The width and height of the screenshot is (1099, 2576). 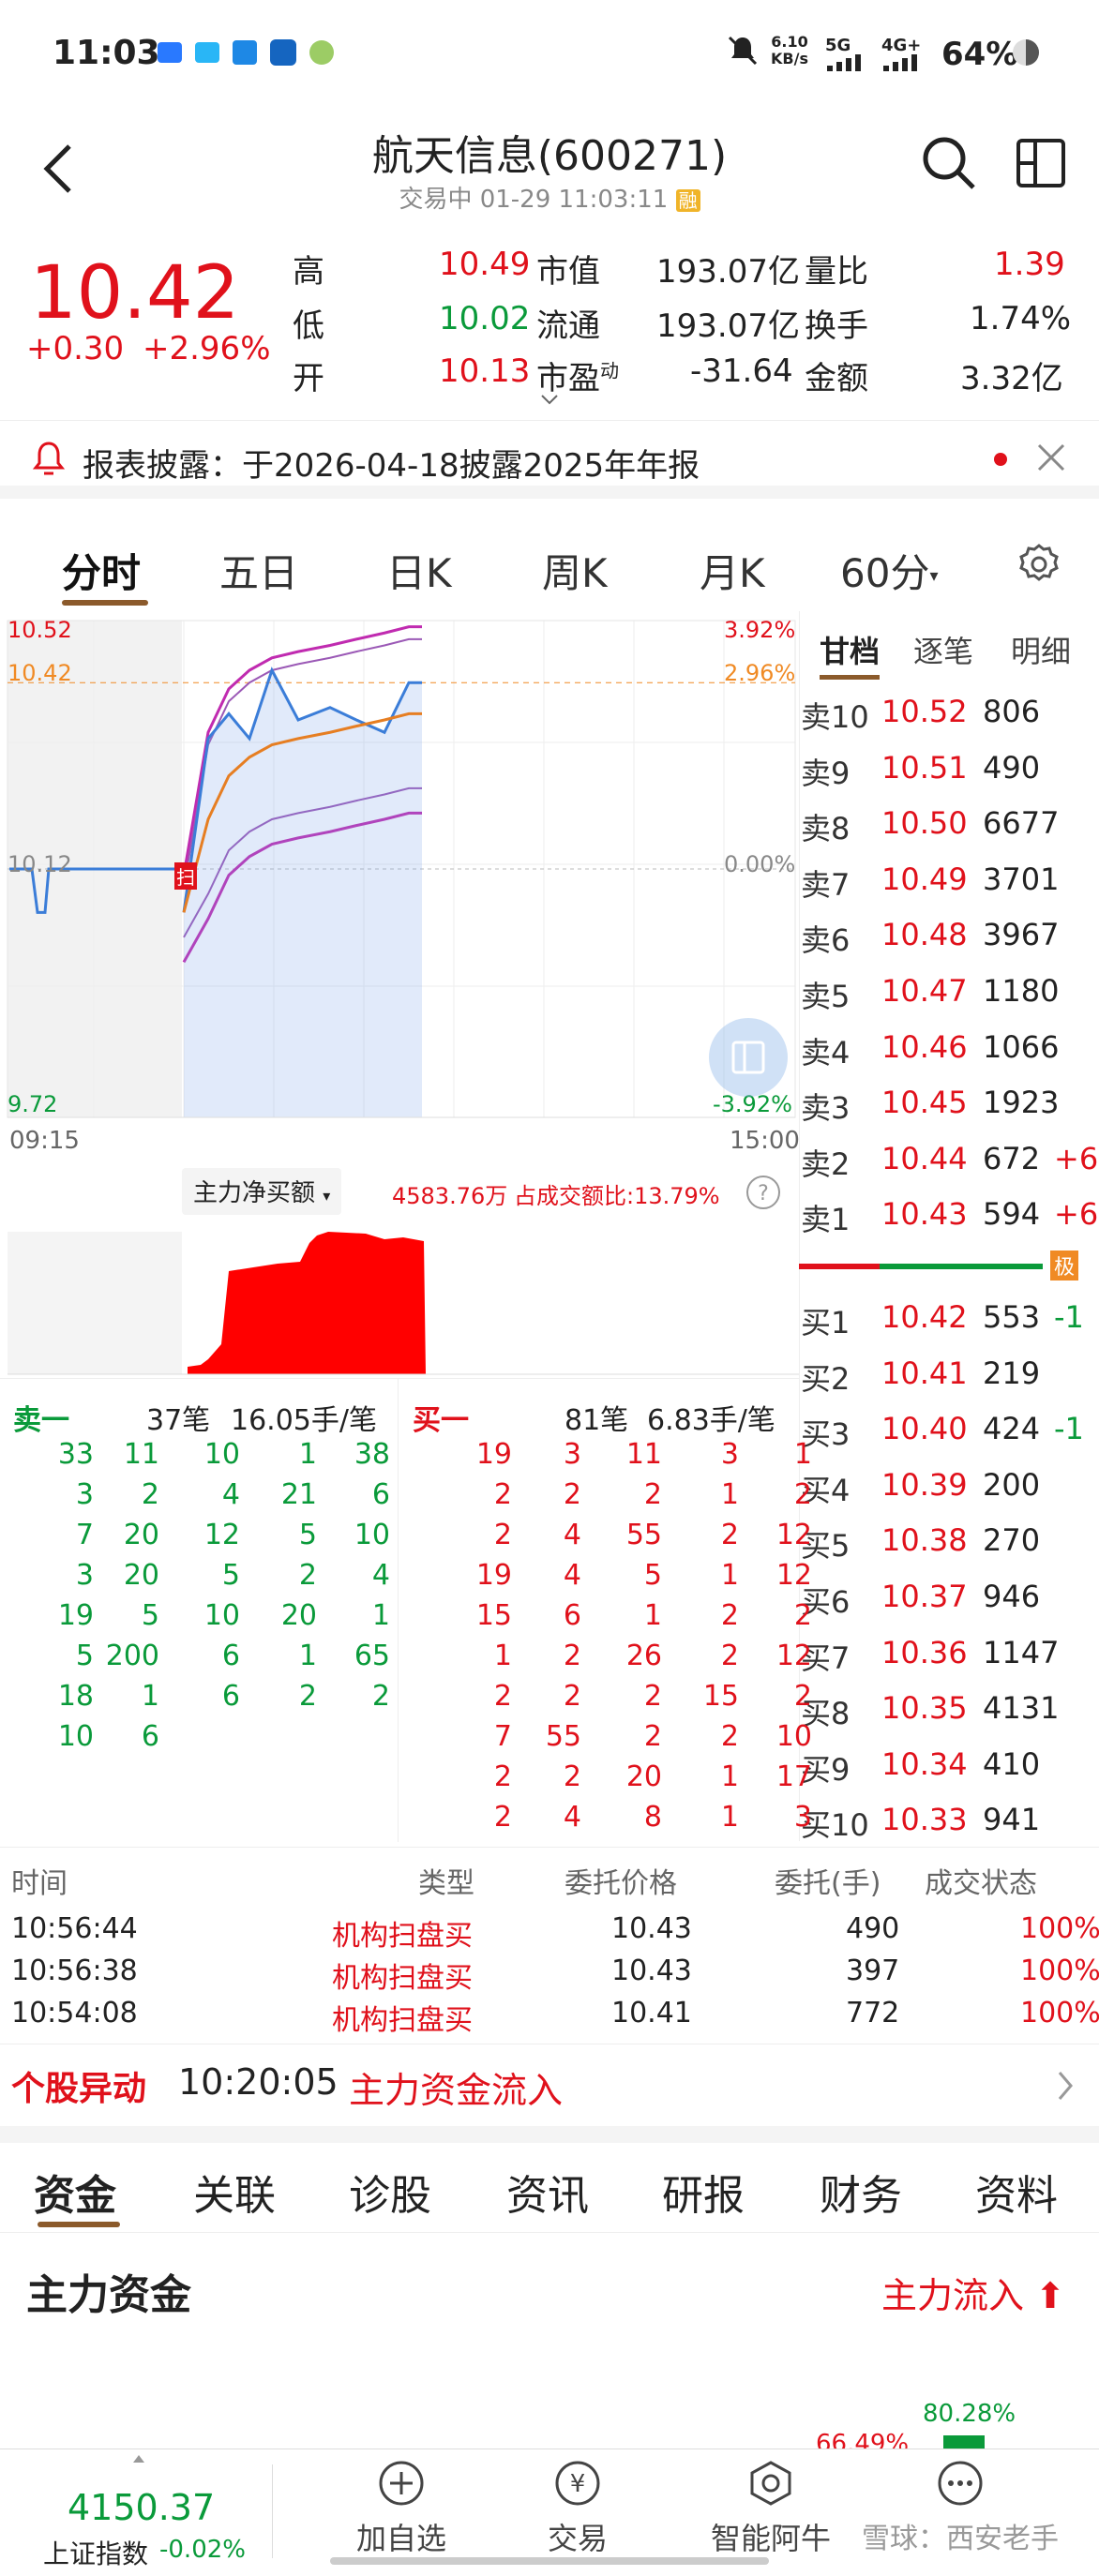 I want to click on y-label-current: 10.42, so click(x=40, y=673).